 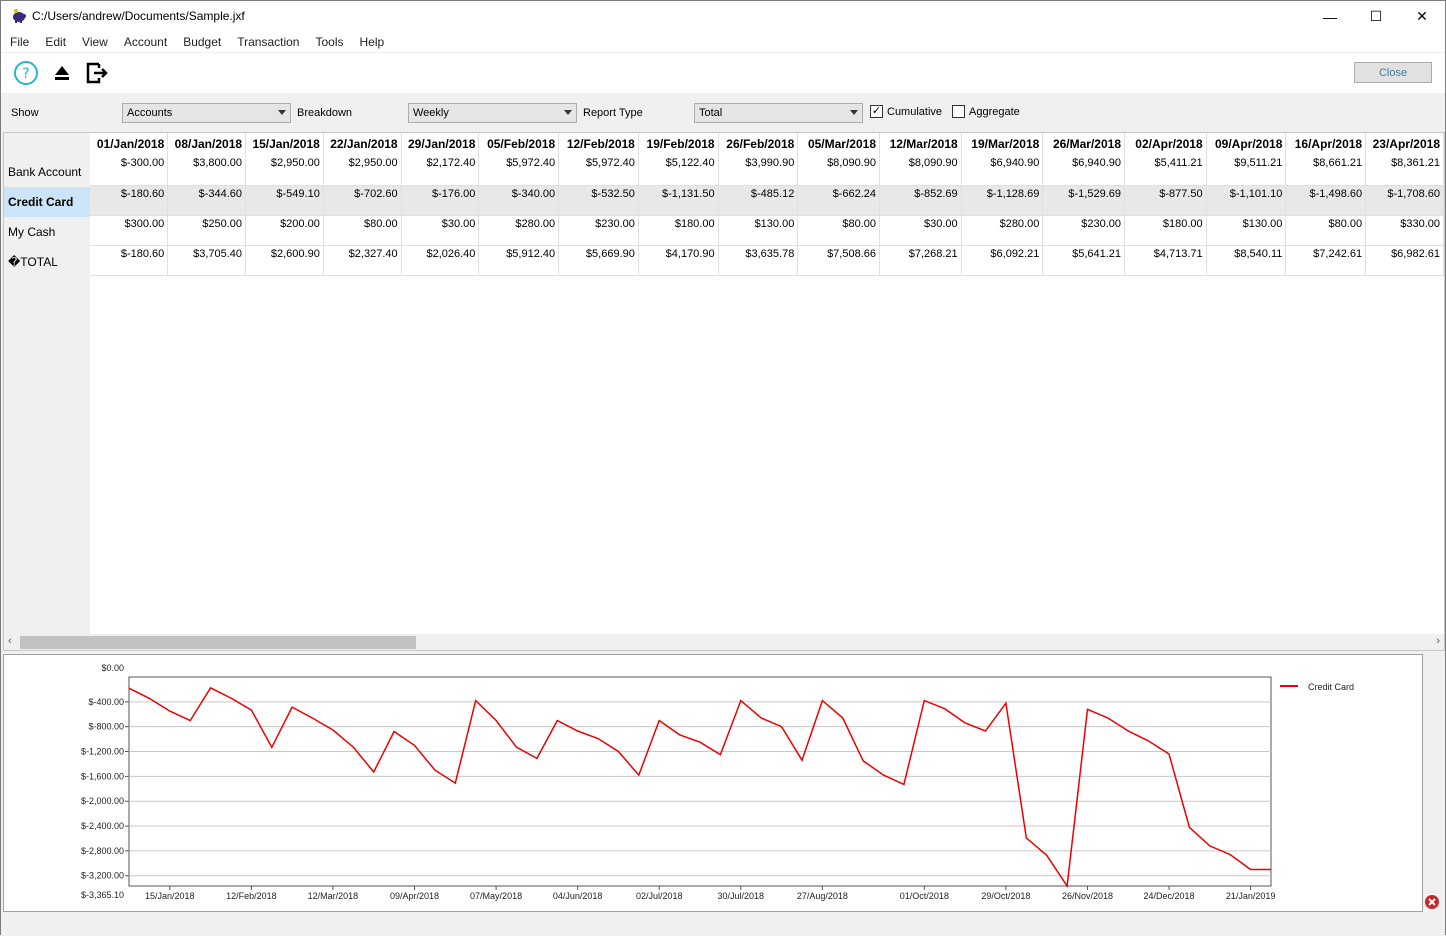 What do you see at coordinates (1326, 170) in the screenshot?
I see `table-cell: $8,661.21` at bounding box center [1326, 170].